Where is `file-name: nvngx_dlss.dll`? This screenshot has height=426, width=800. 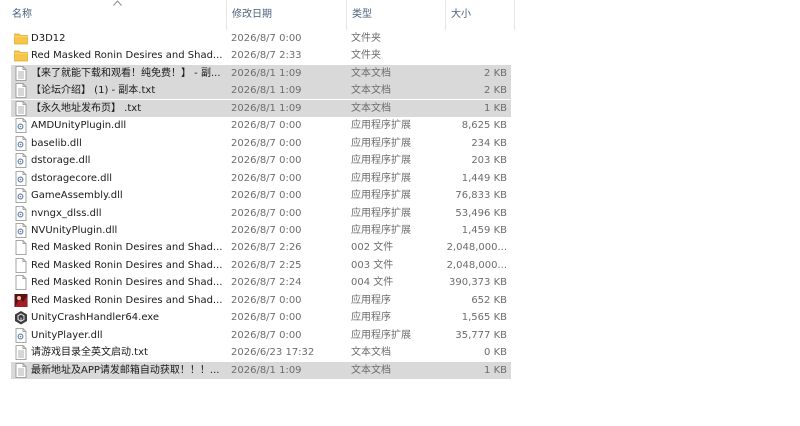 file-name: nvngx_dlss.dll is located at coordinates (66, 213).